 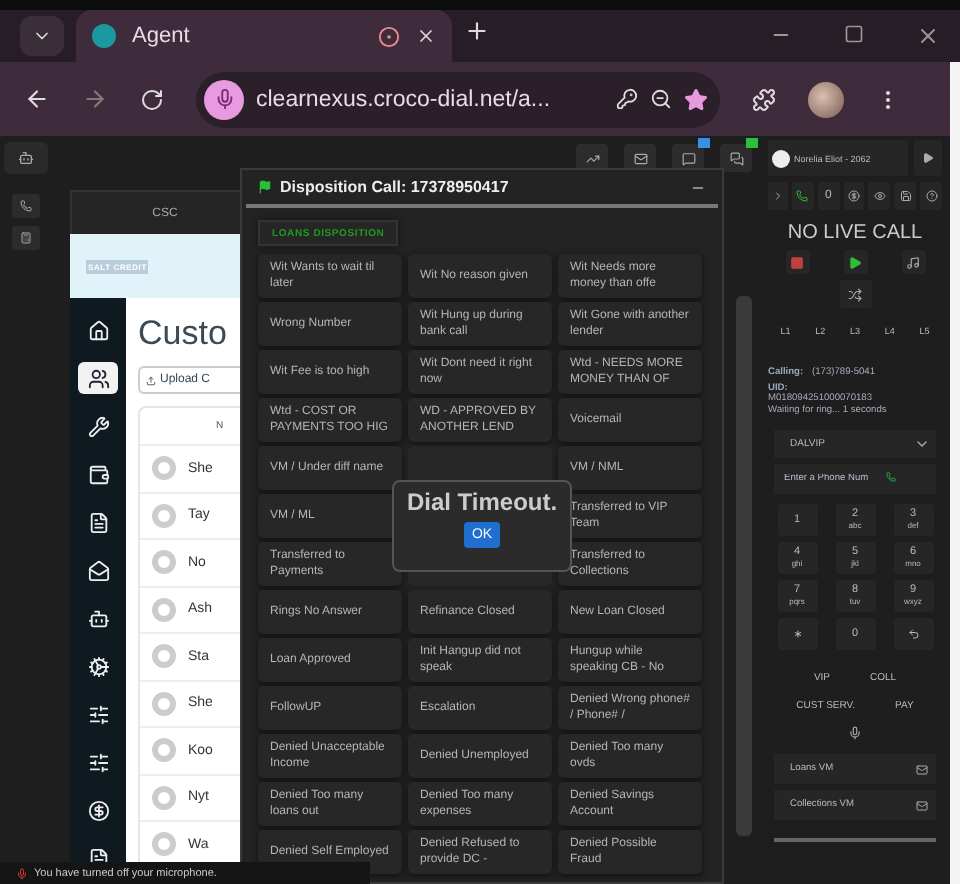 I want to click on page-heading: Custo, so click(x=183, y=334).